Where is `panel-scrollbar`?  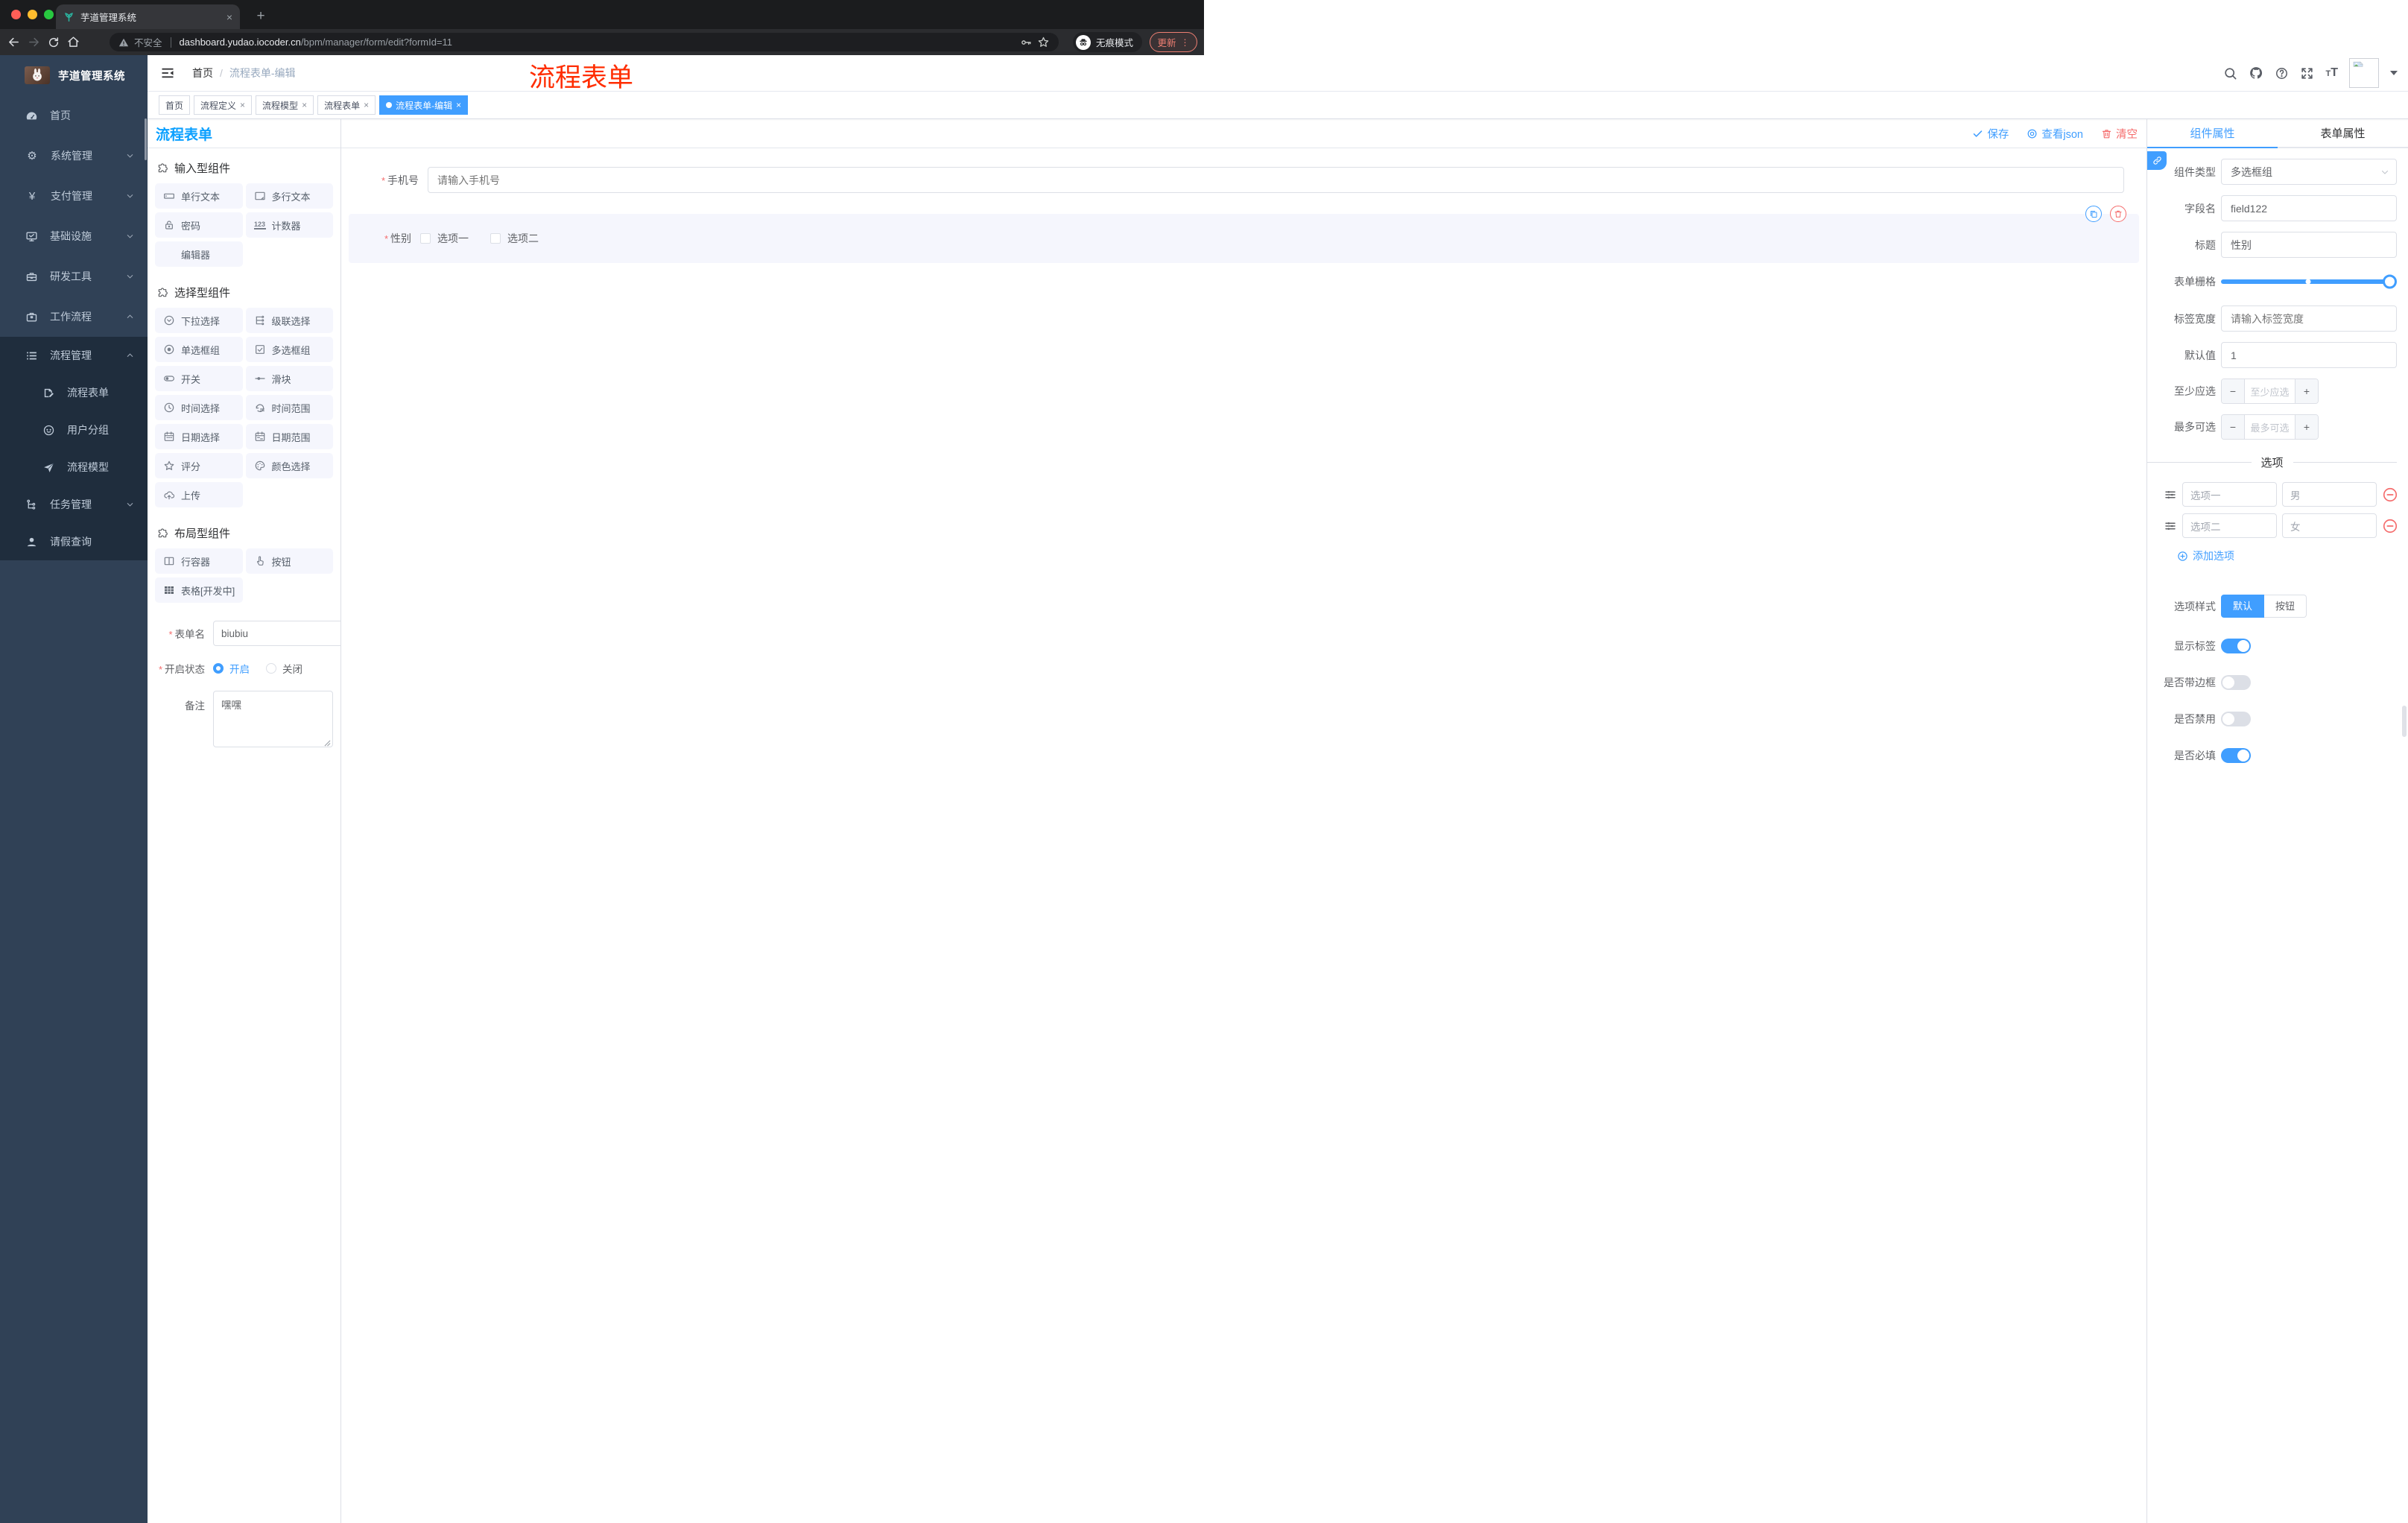 panel-scrollbar is located at coordinates (2404, 722).